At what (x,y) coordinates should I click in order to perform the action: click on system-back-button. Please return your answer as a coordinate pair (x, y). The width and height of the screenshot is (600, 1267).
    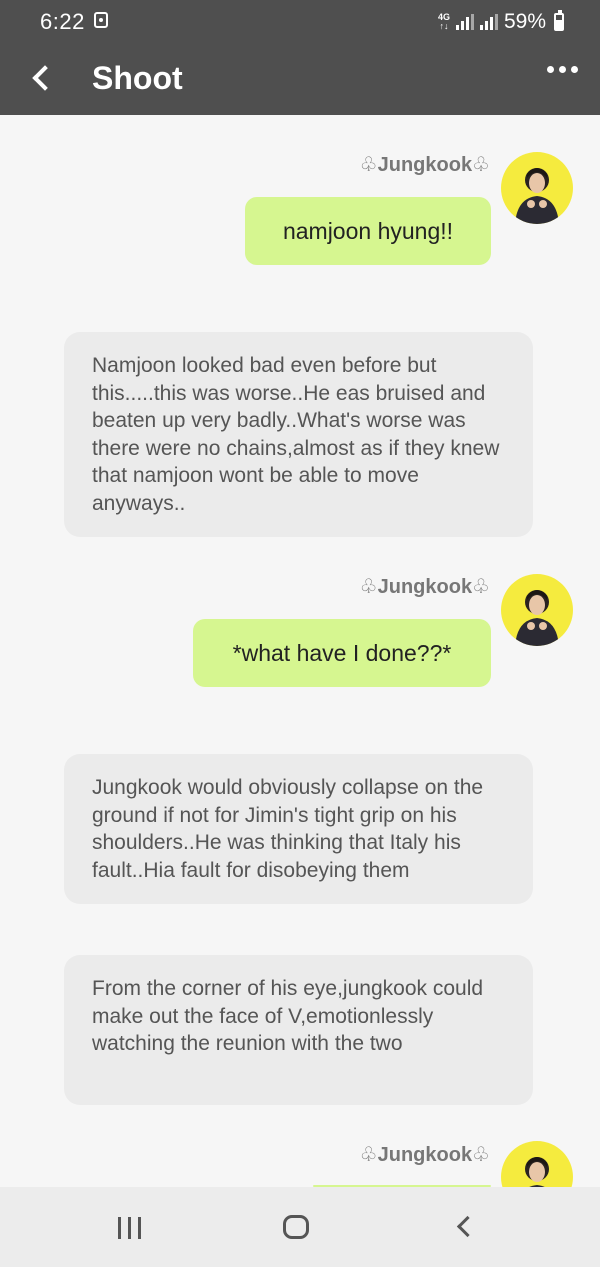
    Looking at the image, I should click on (467, 1226).